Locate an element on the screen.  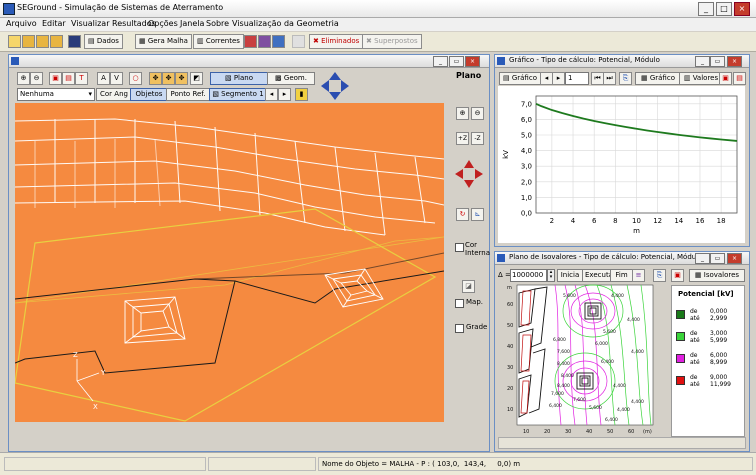
grade-label: Grade is located at coordinates (477, 327).